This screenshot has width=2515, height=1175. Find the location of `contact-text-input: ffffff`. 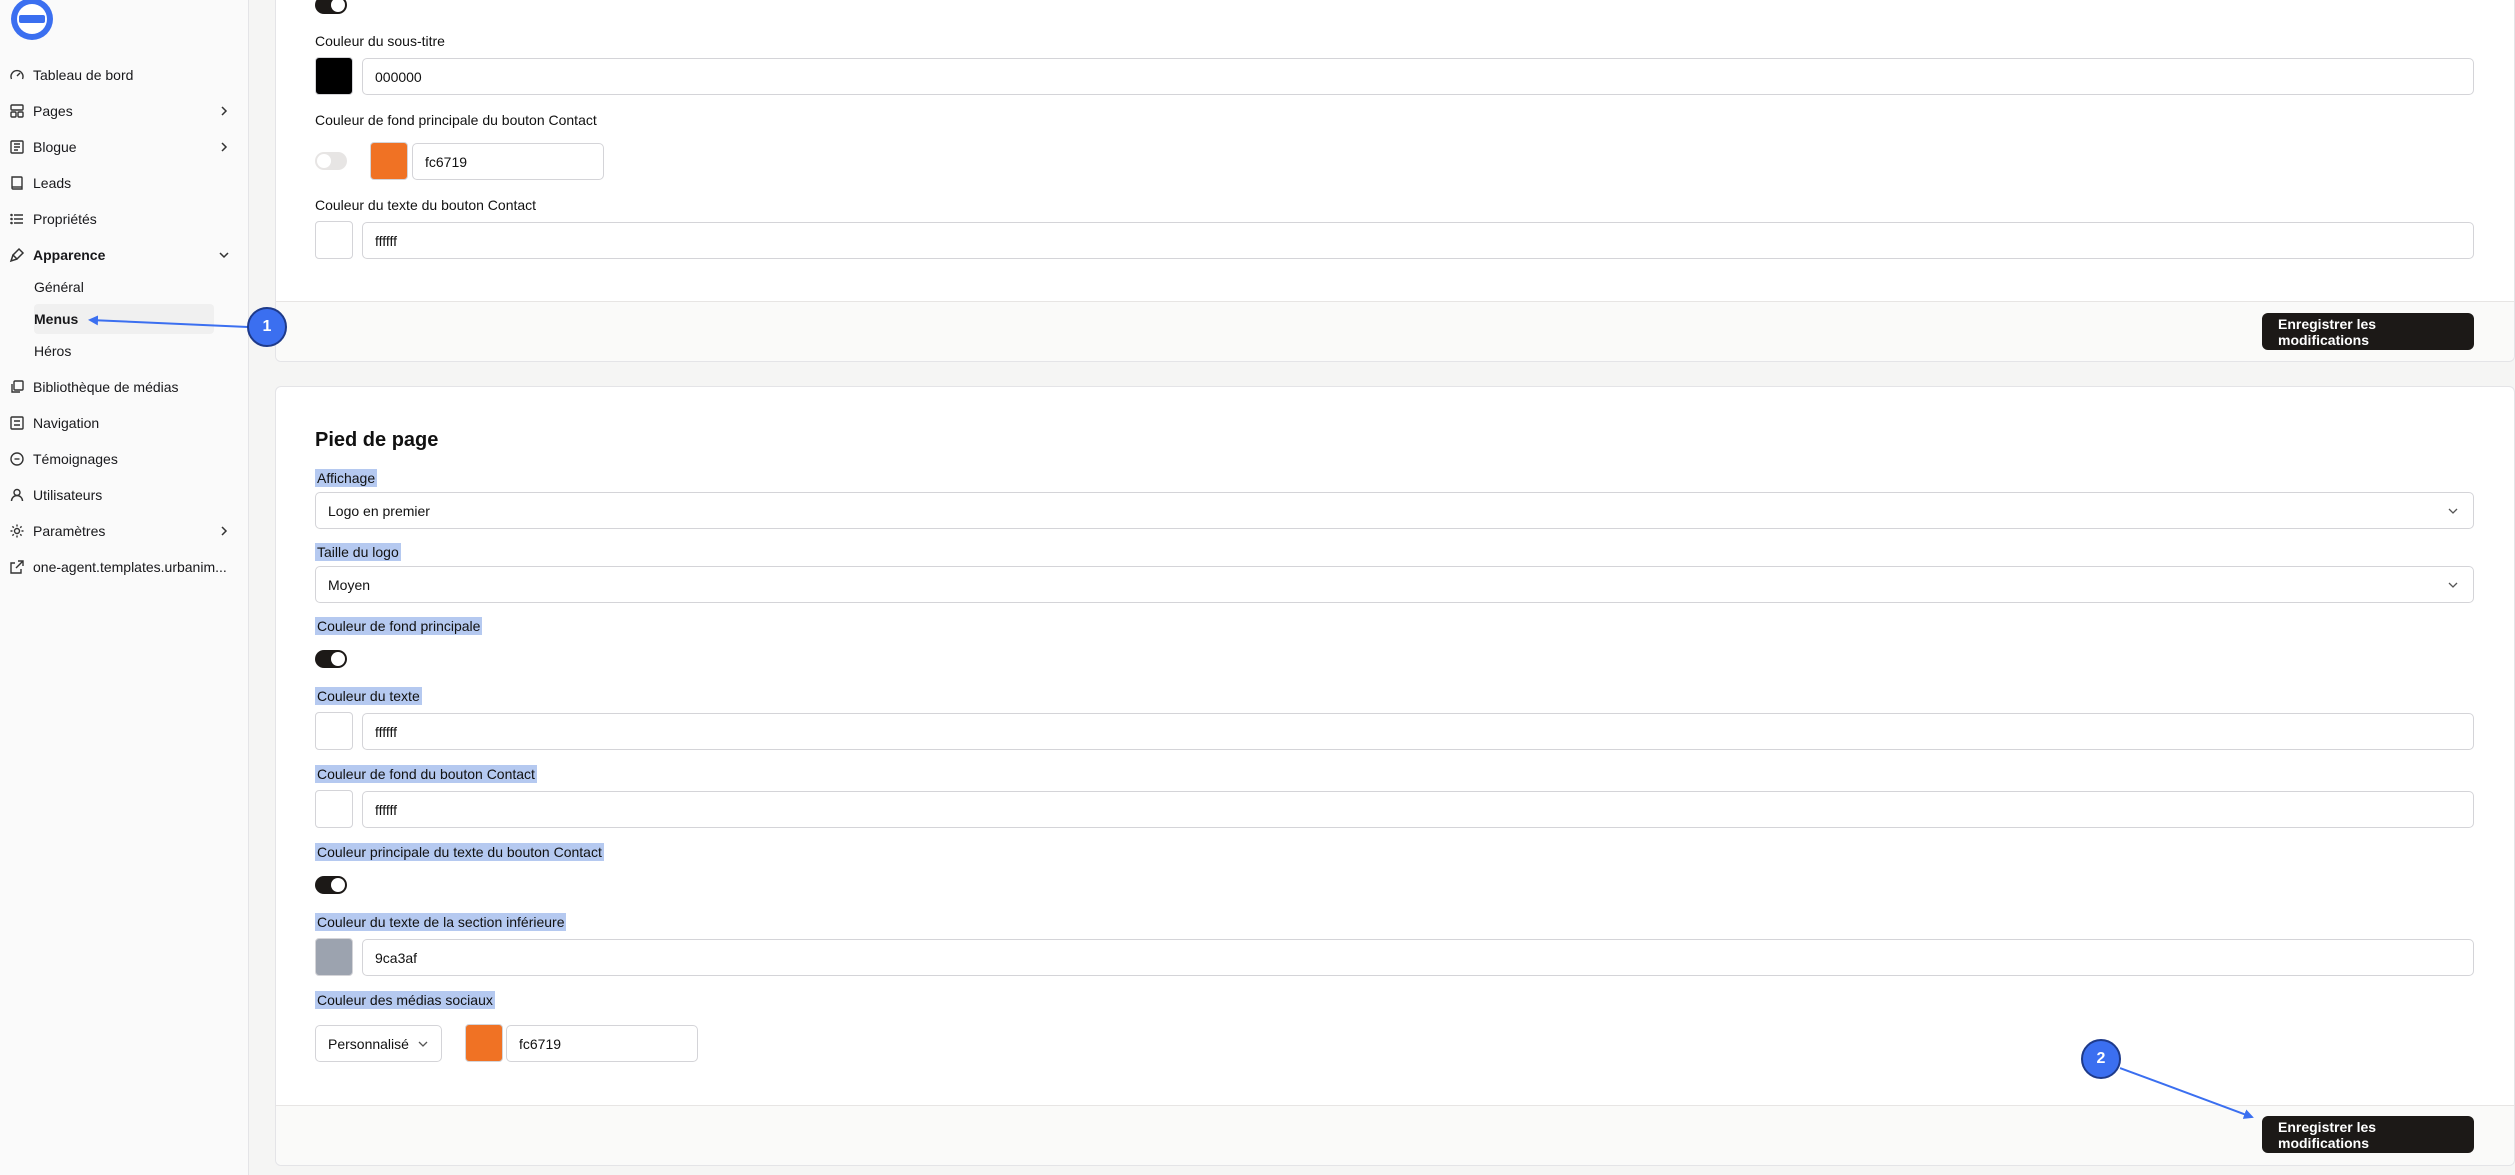

contact-text-input: ffffff is located at coordinates (1418, 240).